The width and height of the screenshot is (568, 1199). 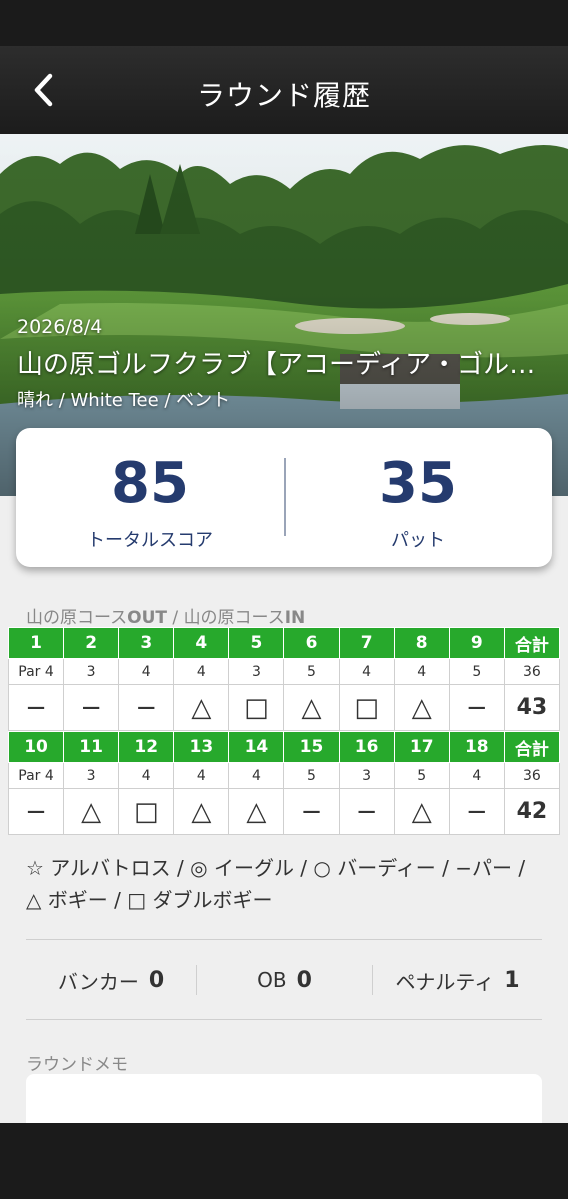 What do you see at coordinates (311, 643) in the screenshot?
I see `hole-number: 6` at bounding box center [311, 643].